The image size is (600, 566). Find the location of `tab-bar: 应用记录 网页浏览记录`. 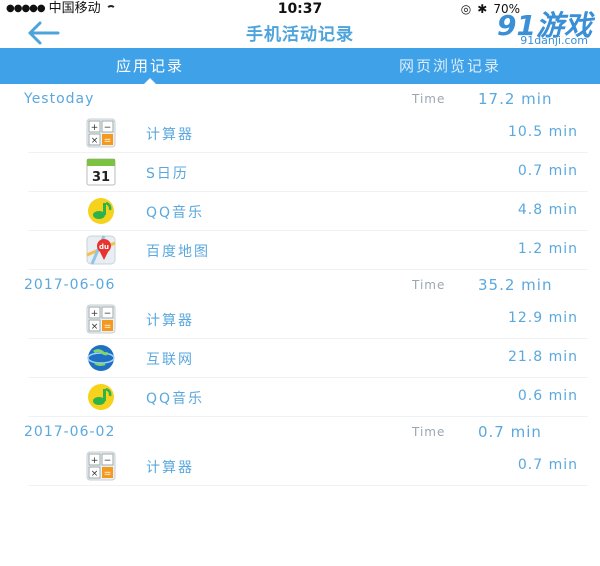

tab-bar: 应用记录 网页浏览记录 is located at coordinates (300, 66).